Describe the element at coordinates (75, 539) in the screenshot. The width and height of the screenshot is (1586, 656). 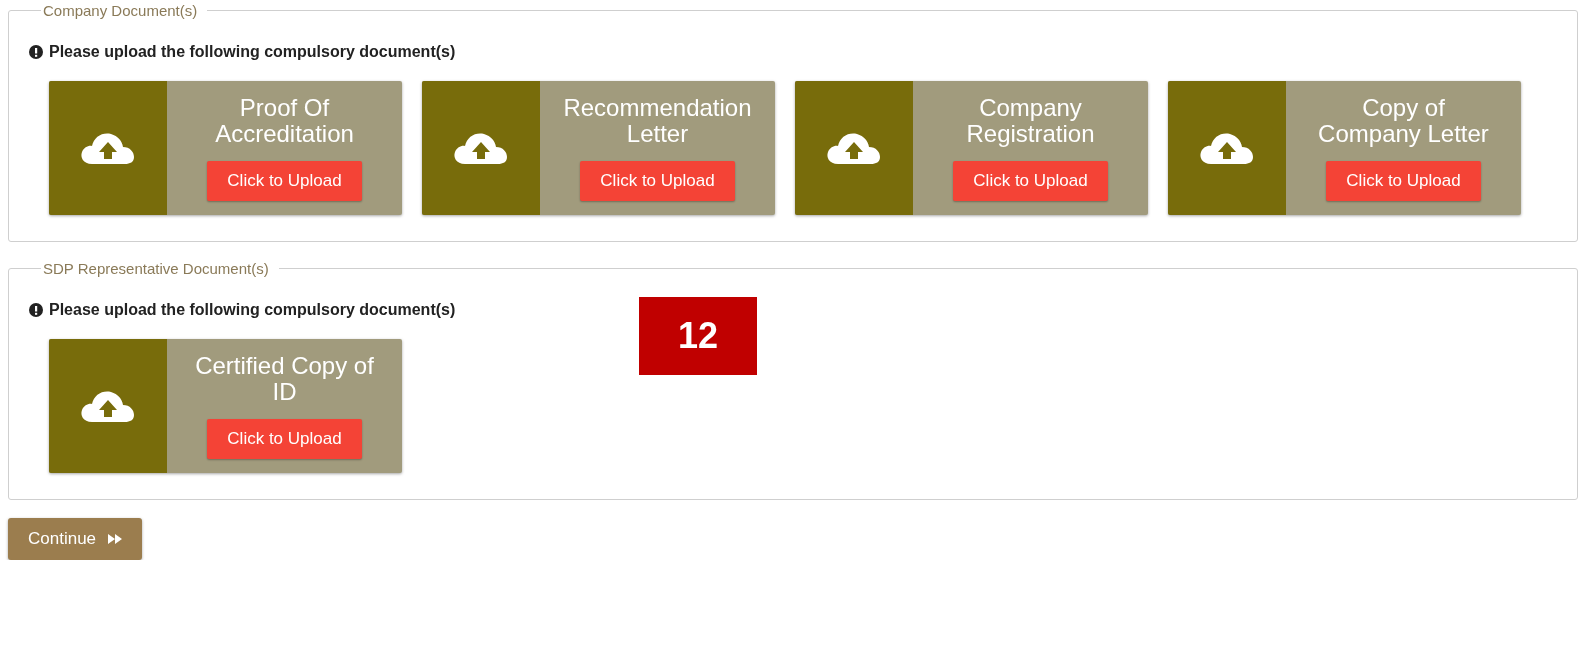
I see `continue-button: Continue` at that location.